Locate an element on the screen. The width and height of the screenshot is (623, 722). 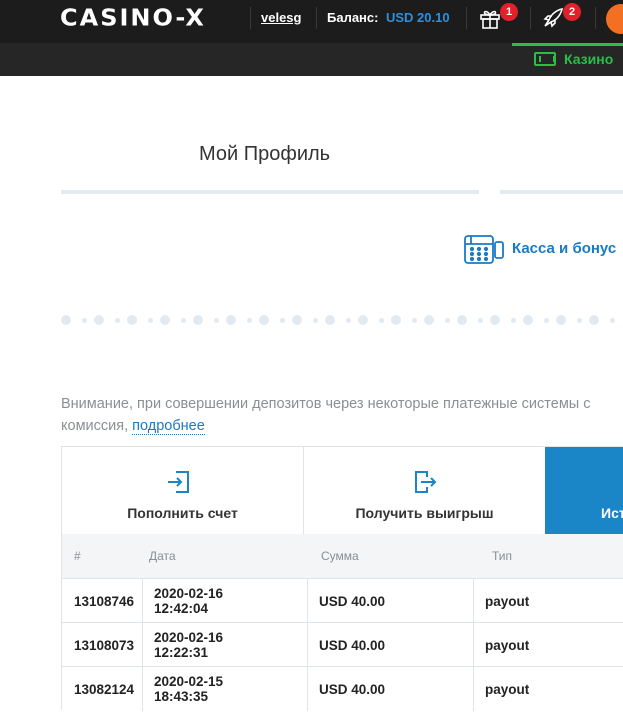
transaction-date: 2020-02-16 12:42:04 is located at coordinates (189, 601).